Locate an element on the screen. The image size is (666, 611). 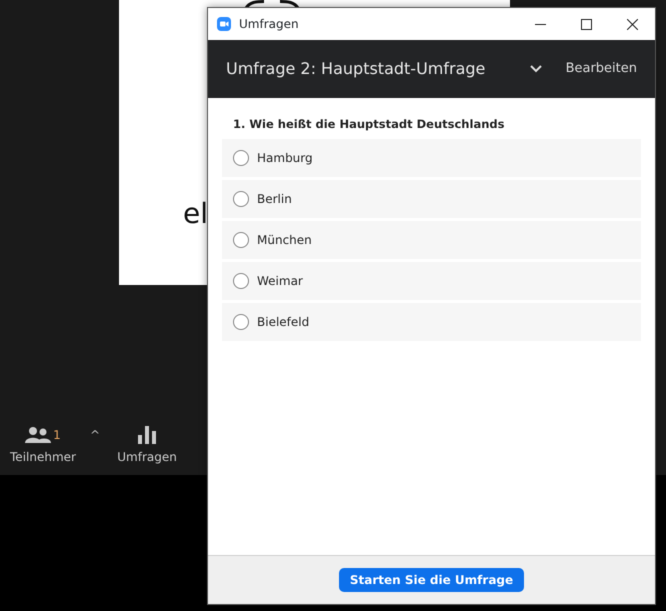
toolbar-label: Teilnehmer is located at coordinates (43, 457).